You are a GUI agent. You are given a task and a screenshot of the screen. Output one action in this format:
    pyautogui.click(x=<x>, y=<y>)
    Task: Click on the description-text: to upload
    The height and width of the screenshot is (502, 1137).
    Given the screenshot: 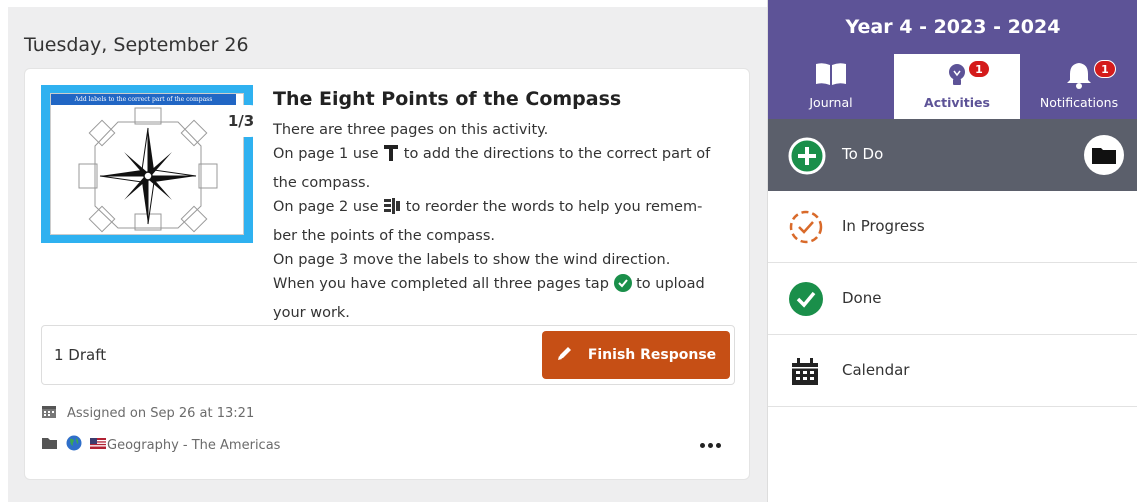 What is the action you would take?
    pyautogui.click(x=670, y=284)
    